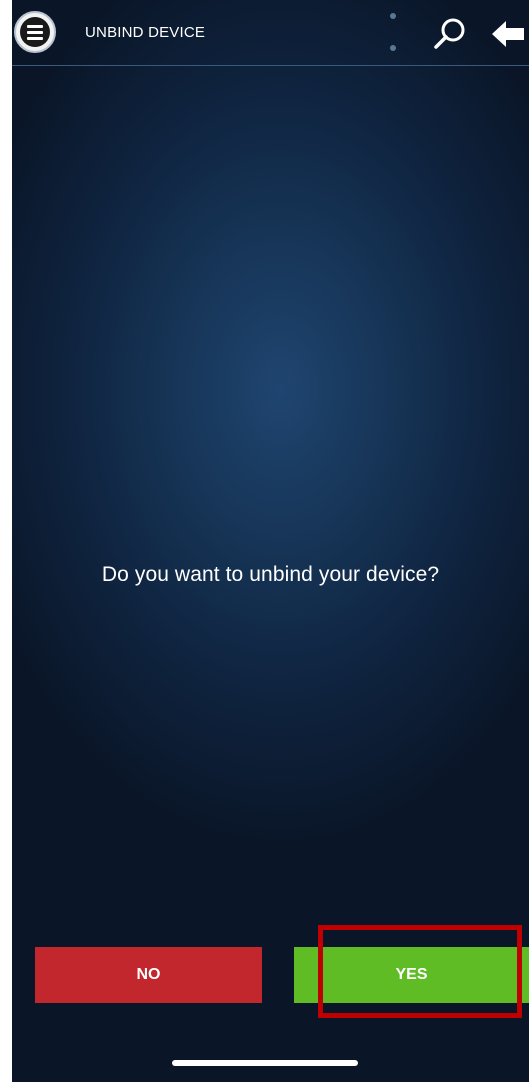  Describe the element at coordinates (265, 1063) in the screenshot. I see `home-indicator` at that location.